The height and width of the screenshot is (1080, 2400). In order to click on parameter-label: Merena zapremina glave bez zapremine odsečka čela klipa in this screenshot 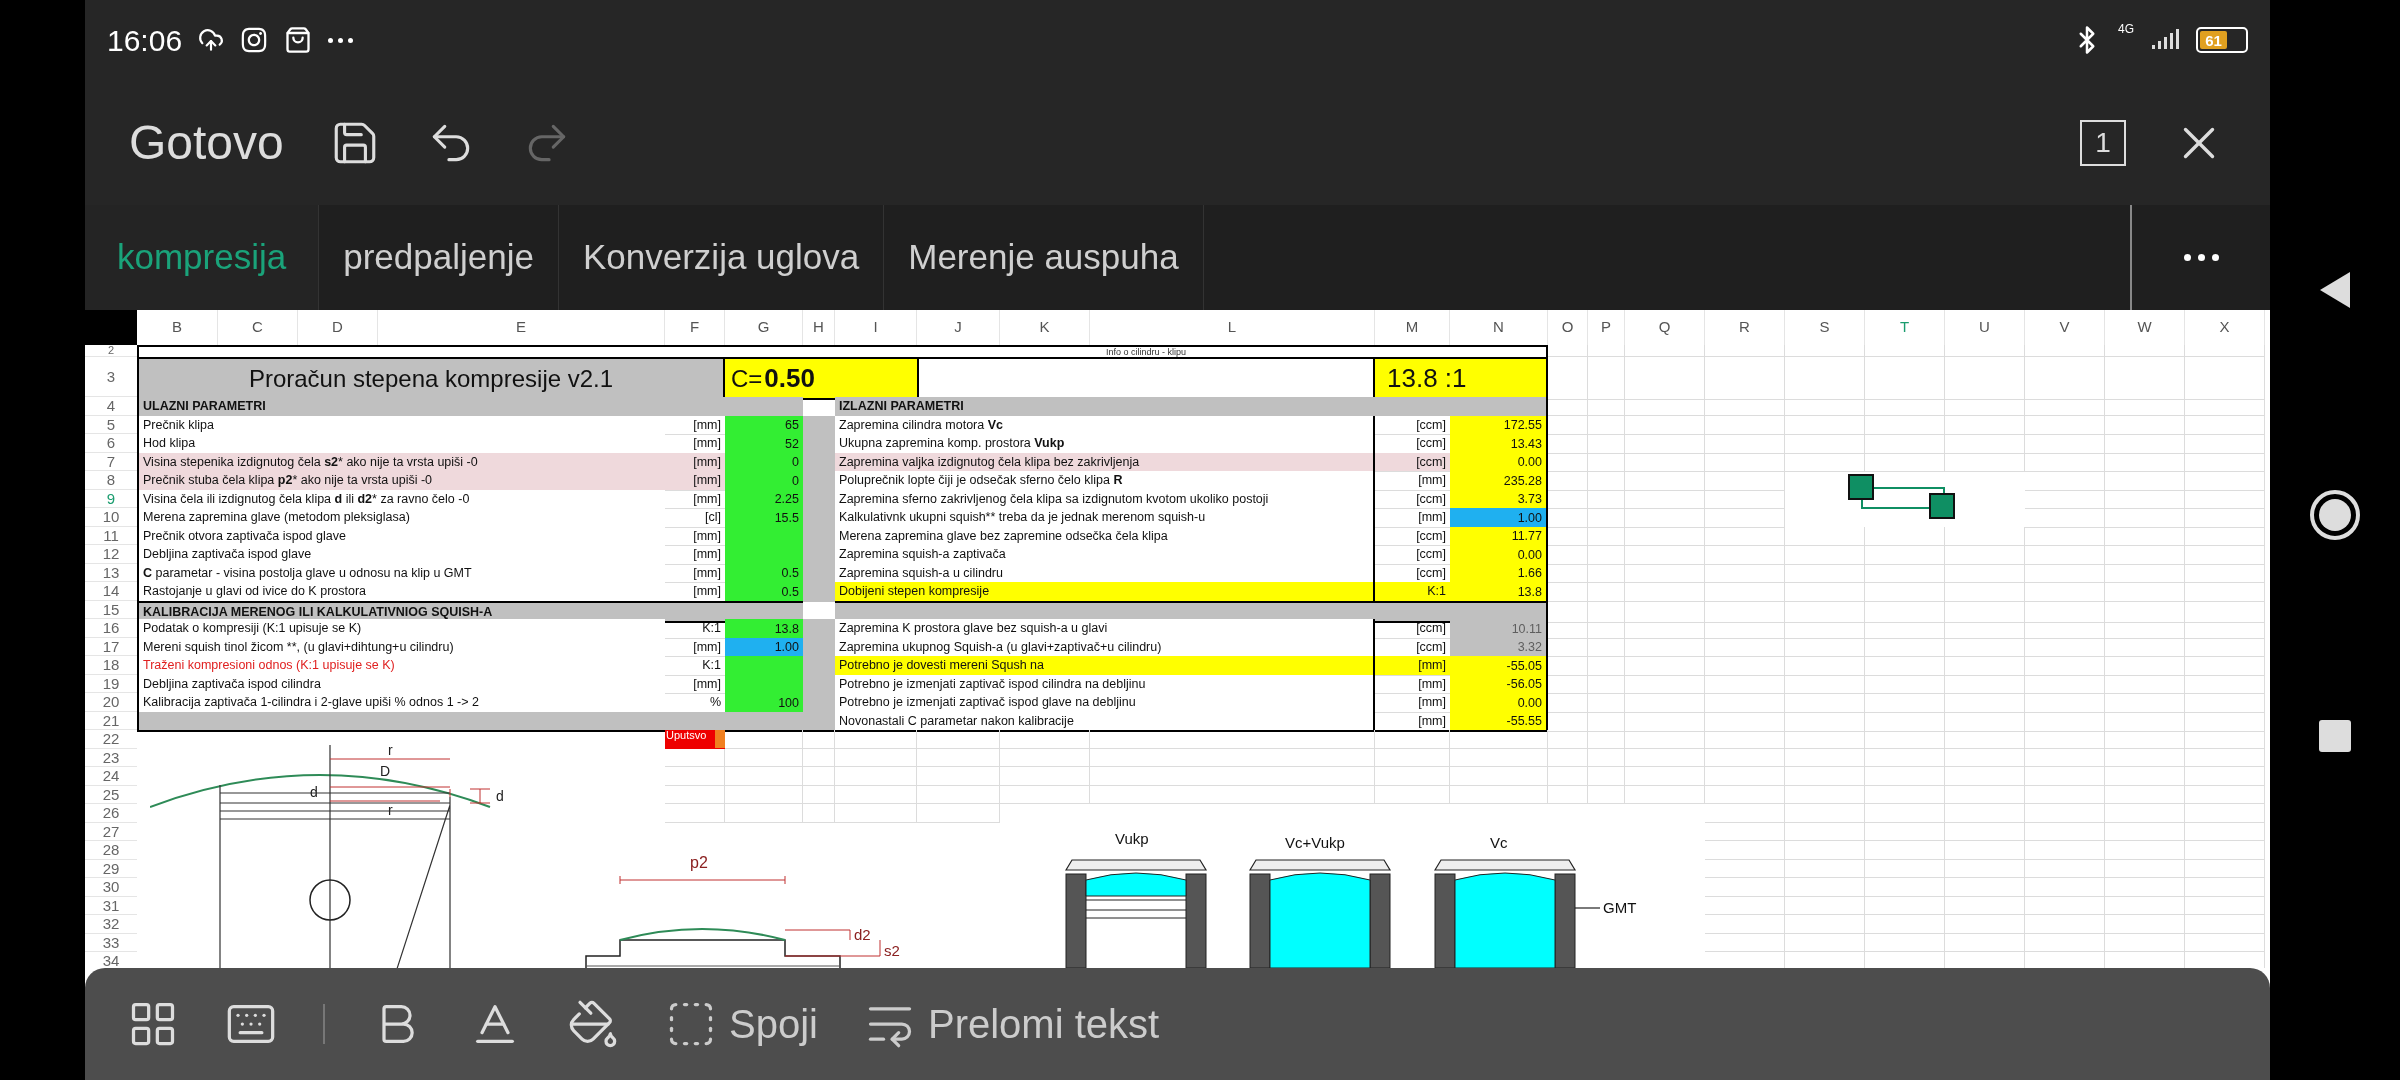, I will do `click(1105, 536)`.